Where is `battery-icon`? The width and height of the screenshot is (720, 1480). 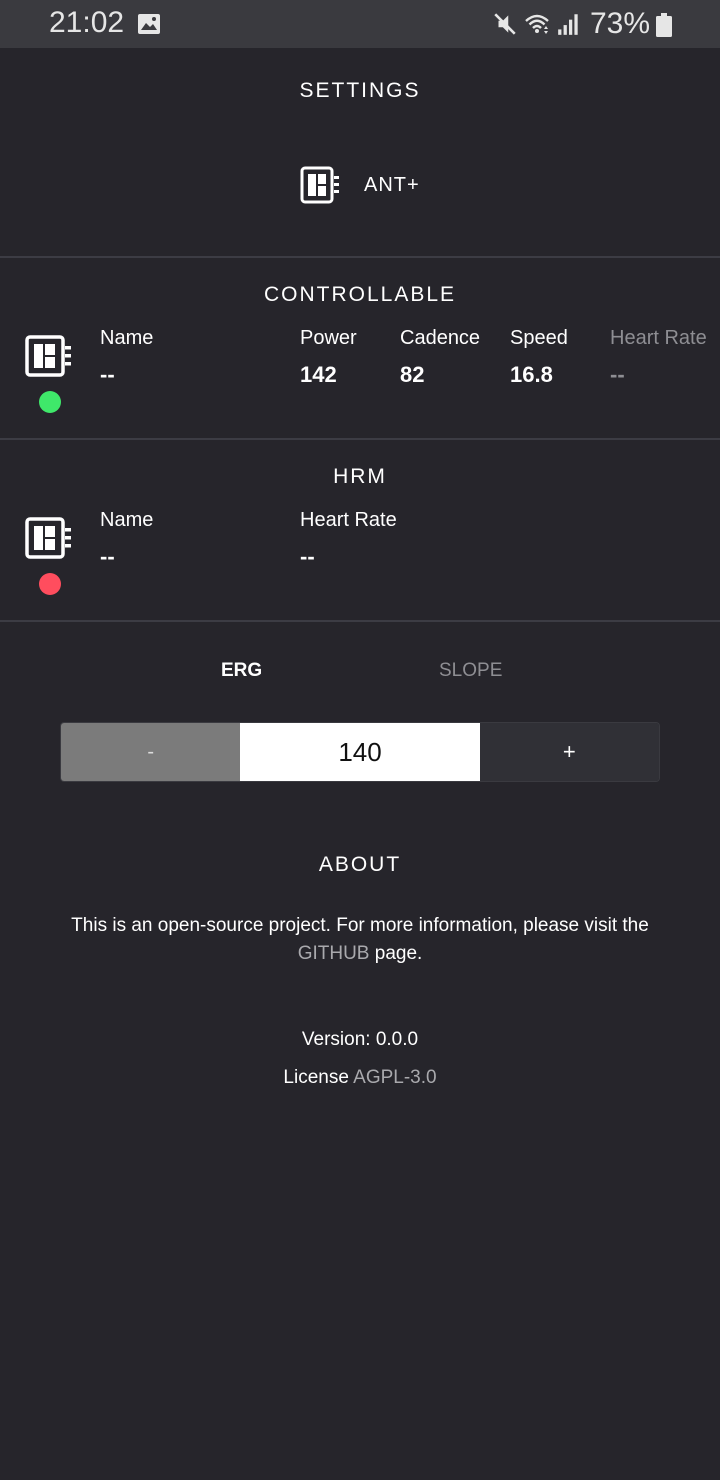
battery-icon is located at coordinates (664, 25).